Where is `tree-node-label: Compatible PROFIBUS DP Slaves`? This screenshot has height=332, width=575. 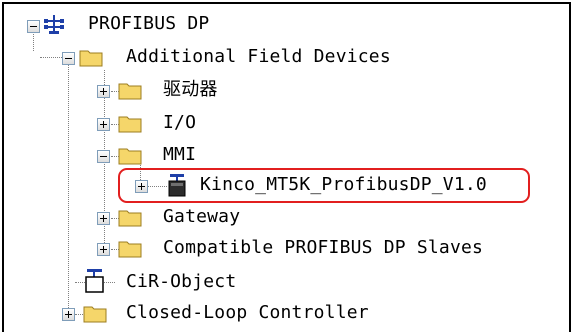
tree-node-label: Compatible PROFIBUS DP Slaves is located at coordinates (323, 247).